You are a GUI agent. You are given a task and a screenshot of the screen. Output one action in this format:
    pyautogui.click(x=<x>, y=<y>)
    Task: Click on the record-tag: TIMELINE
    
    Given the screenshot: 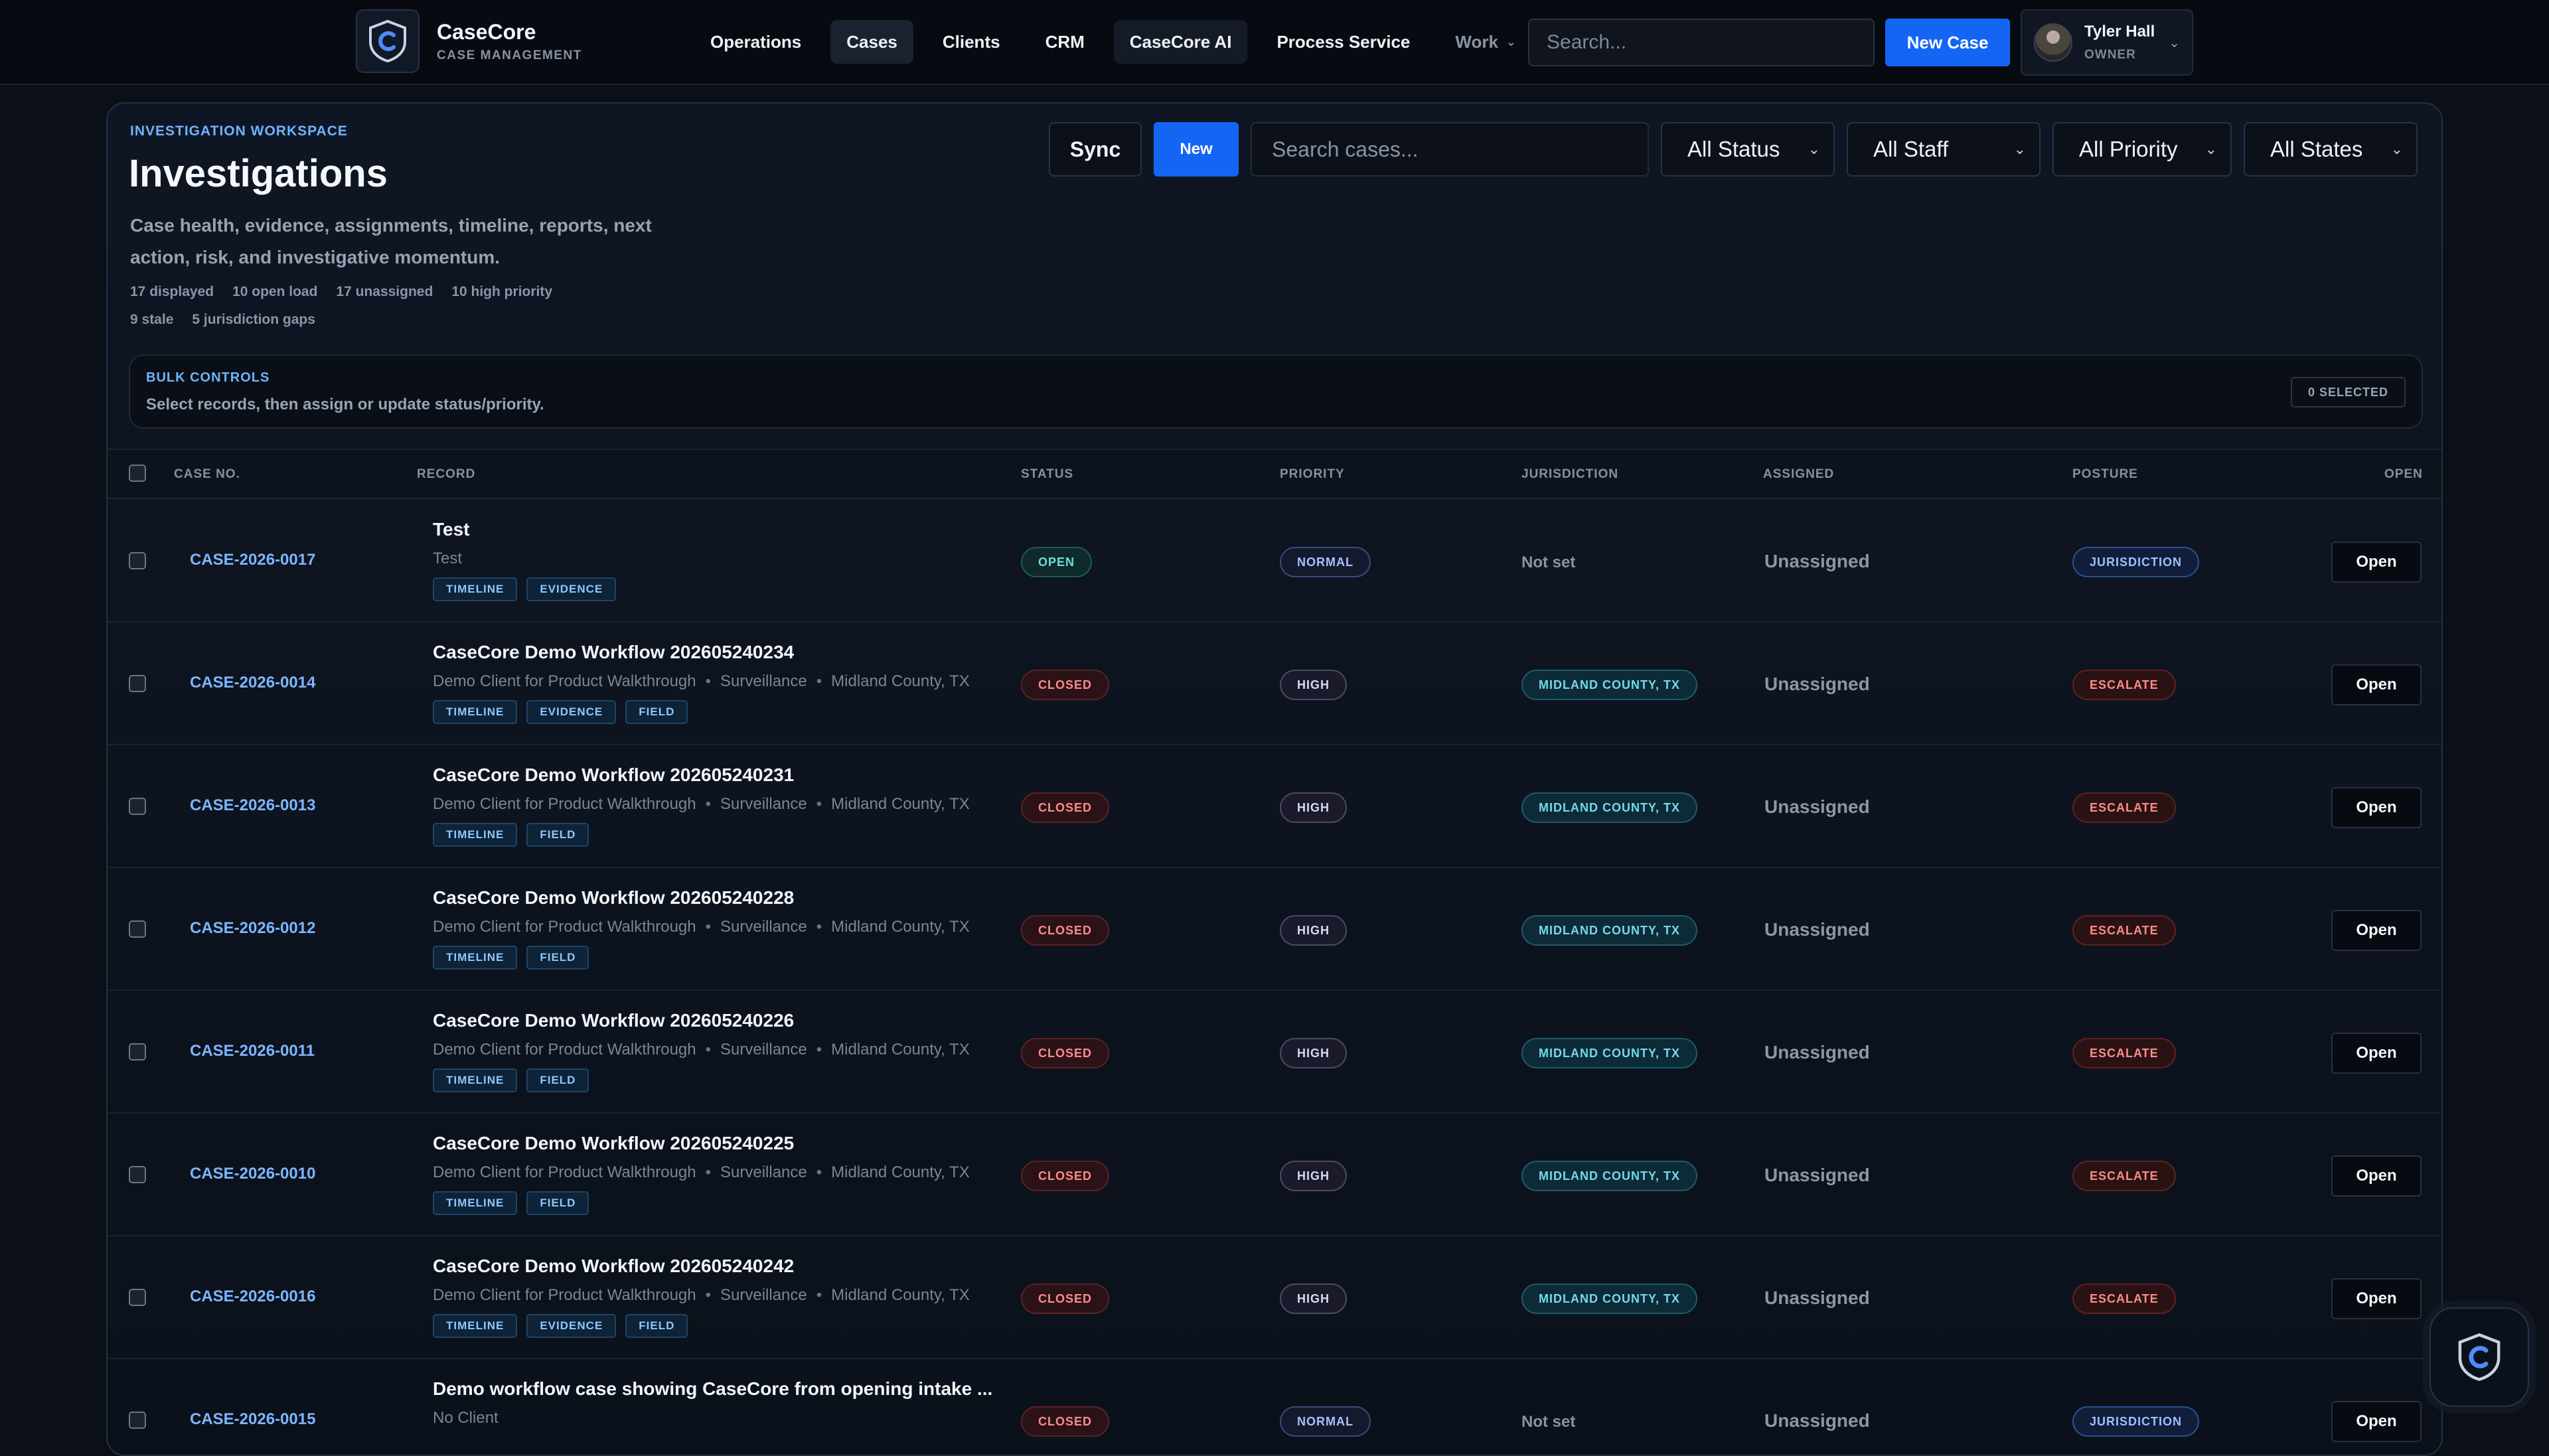 What is the action you would take?
    pyautogui.click(x=475, y=589)
    